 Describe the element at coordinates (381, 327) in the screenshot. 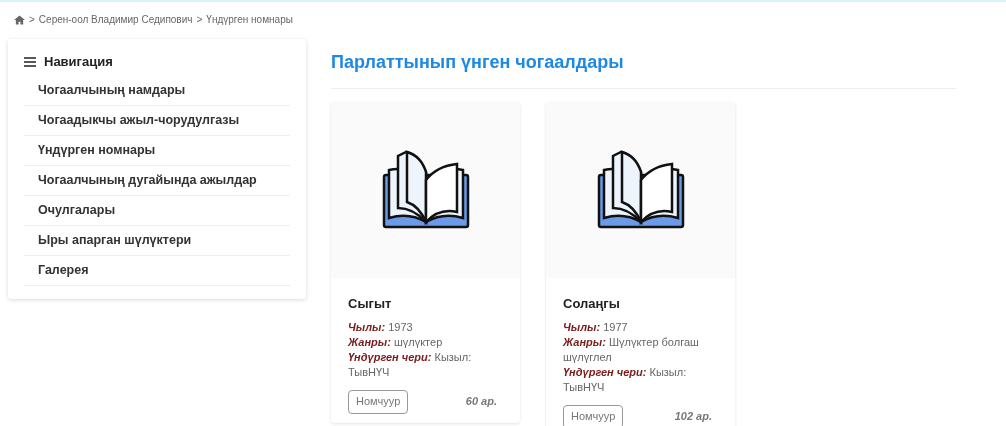

I see `book-detail: Чылы: 1973` at that location.